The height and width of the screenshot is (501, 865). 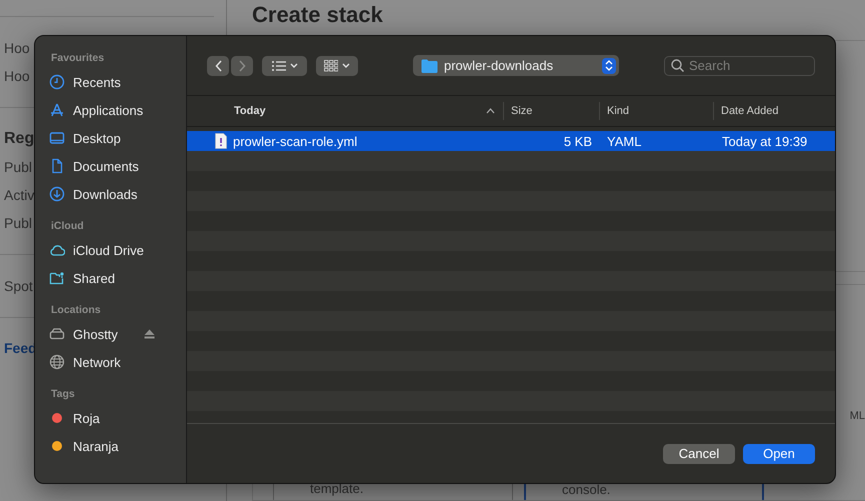 I want to click on sidebar-item: Network, so click(x=84, y=362).